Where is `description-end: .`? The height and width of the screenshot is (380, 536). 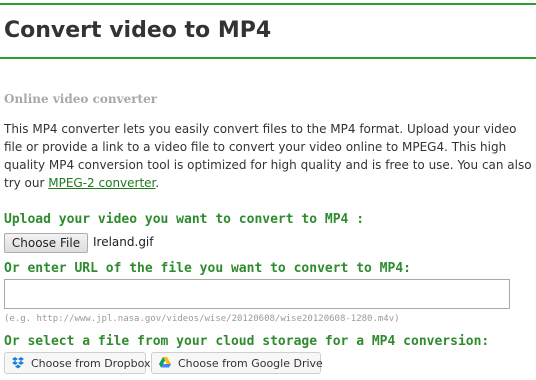 description-end: . is located at coordinates (157, 183).